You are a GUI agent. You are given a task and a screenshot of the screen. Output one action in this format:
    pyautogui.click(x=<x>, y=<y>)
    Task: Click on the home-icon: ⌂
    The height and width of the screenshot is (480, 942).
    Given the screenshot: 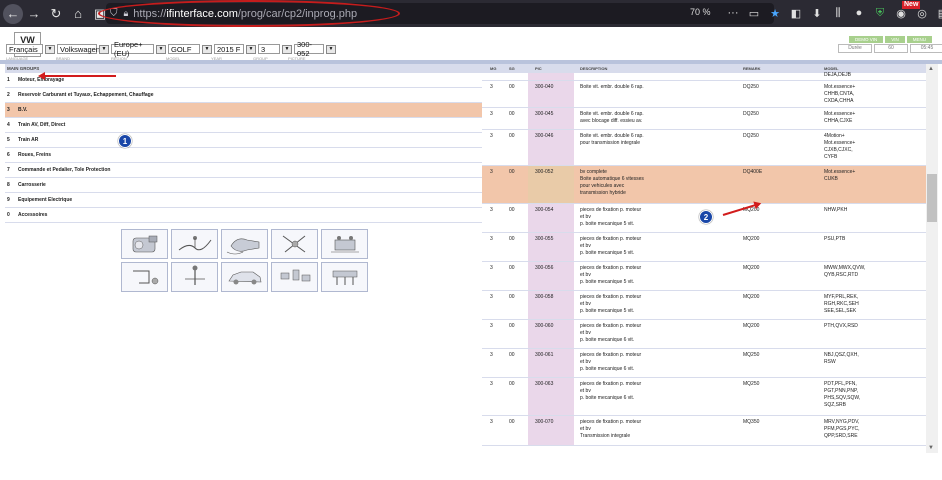 What is the action you would take?
    pyautogui.click(x=78, y=14)
    